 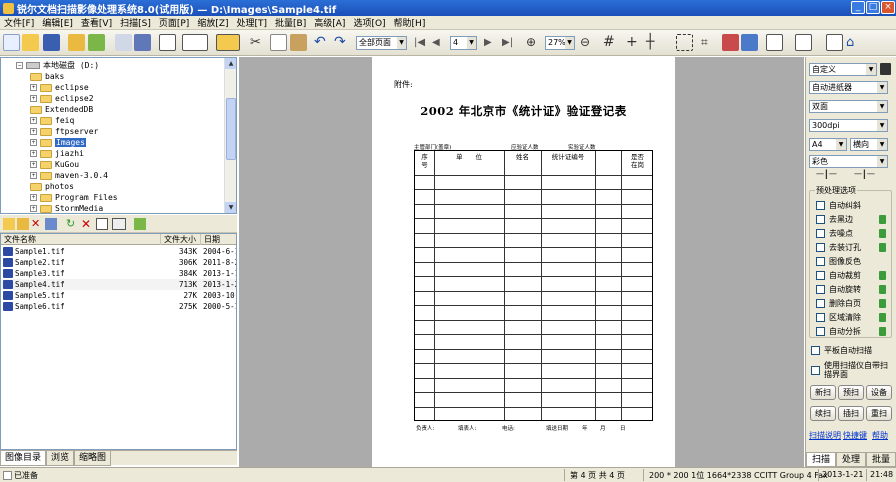 I want to click on insert-scan-button: 插扫, so click(x=851, y=413).